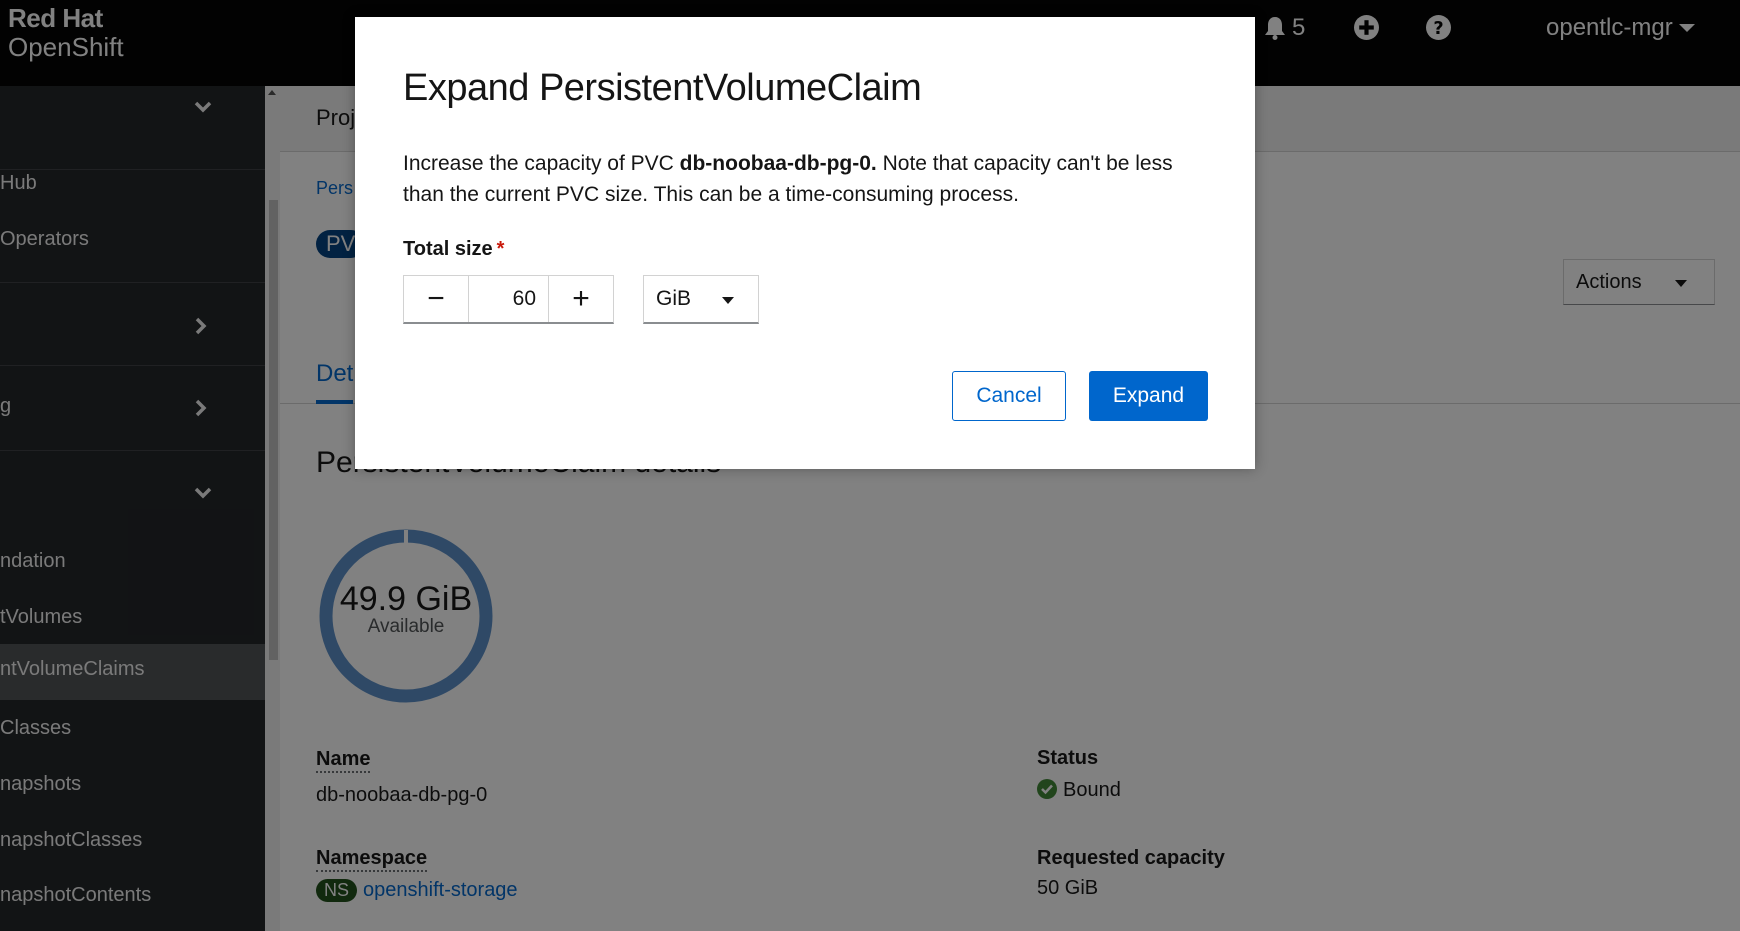 The width and height of the screenshot is (1740, 931). I want to click on unit-dropdown: GiB, so click(701, 299).